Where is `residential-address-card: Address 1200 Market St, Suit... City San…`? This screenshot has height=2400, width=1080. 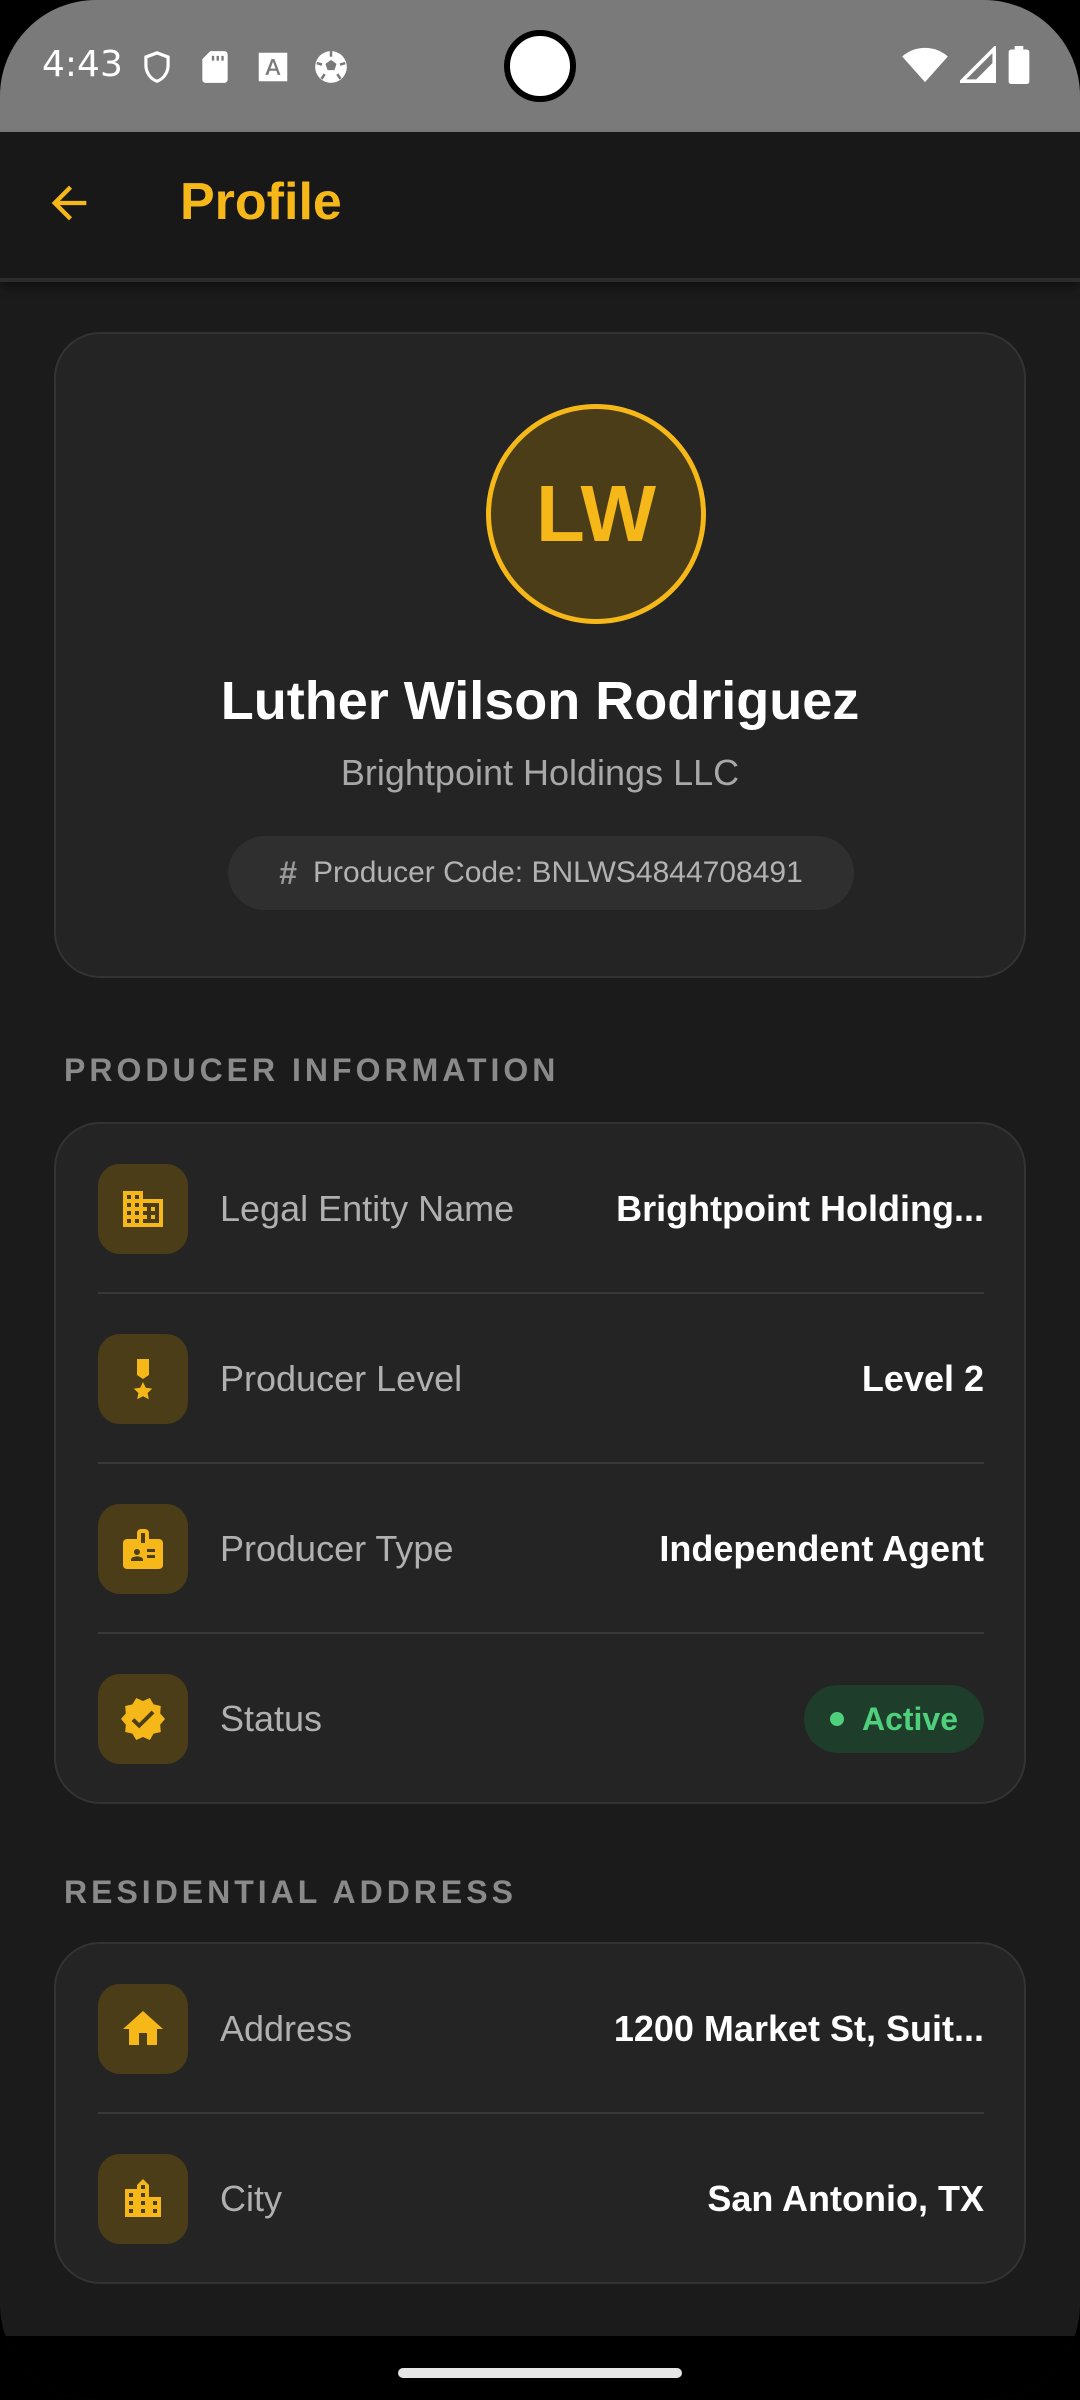 residential-address-card: Address 1200 Market St, Suit... City San… is located at coordinates (540, 2113).